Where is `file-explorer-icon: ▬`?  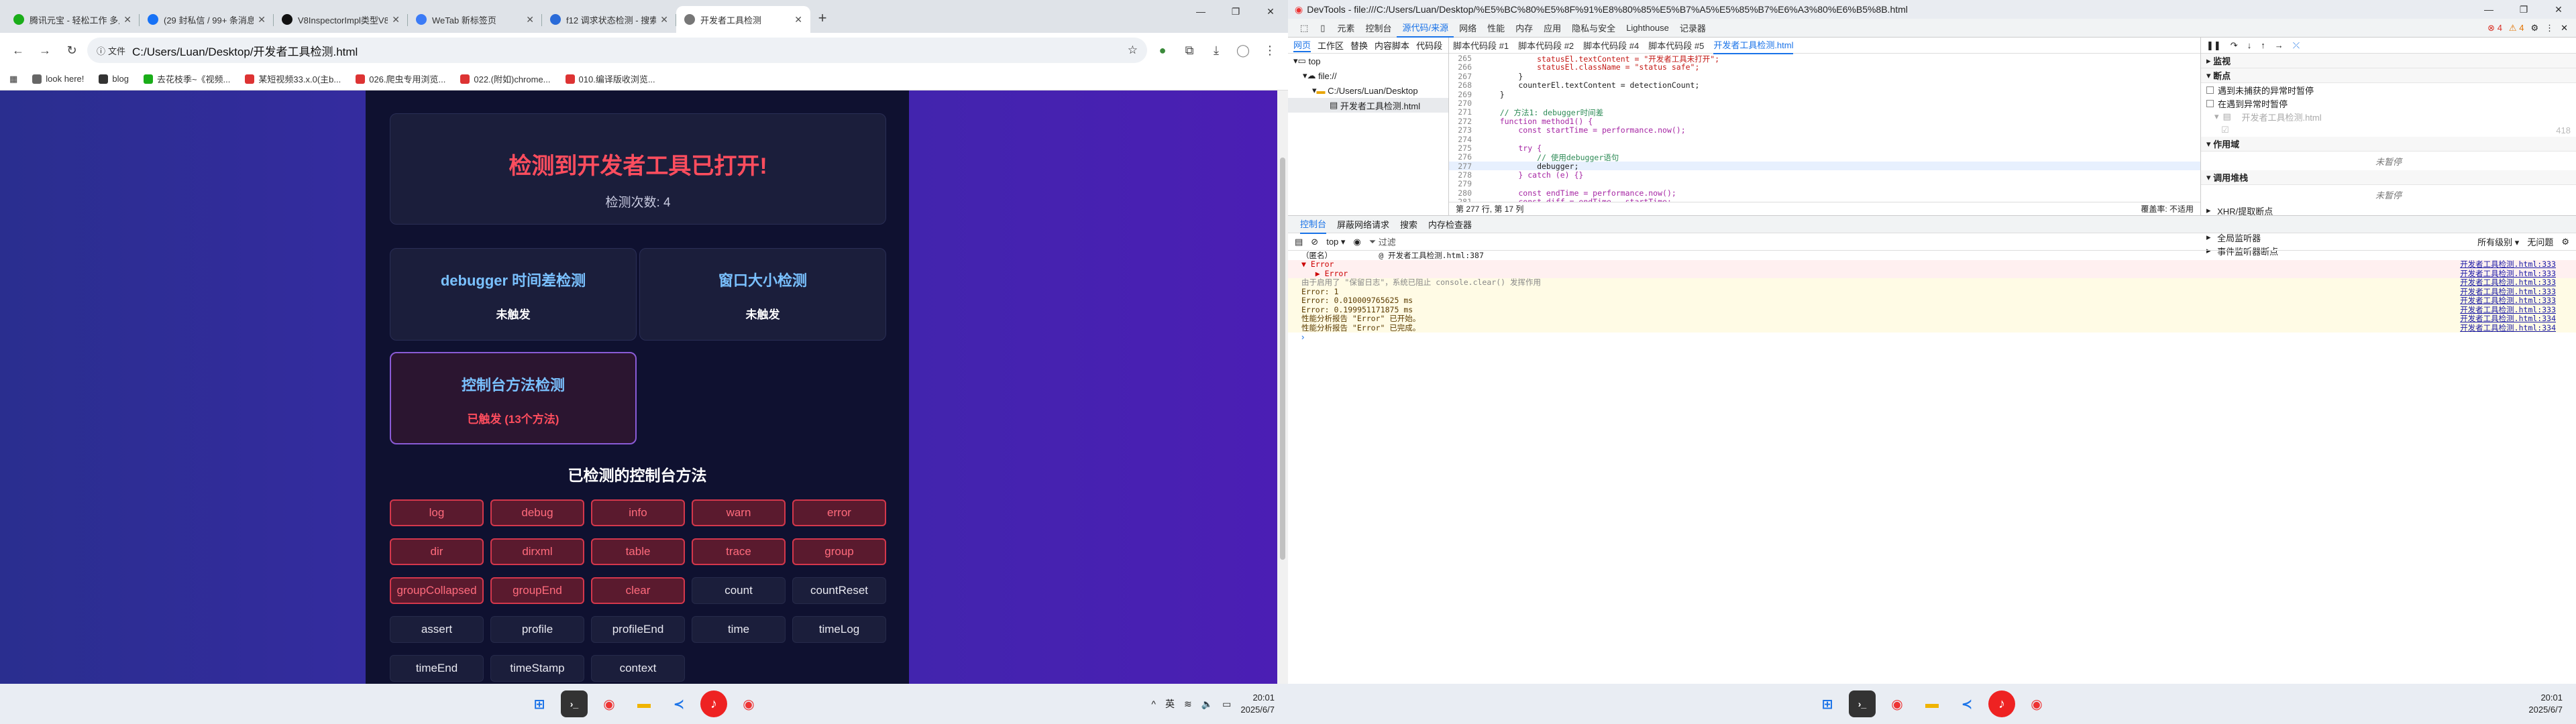 file-explorer-icon: ▬ is located at coordinates (644, 703).